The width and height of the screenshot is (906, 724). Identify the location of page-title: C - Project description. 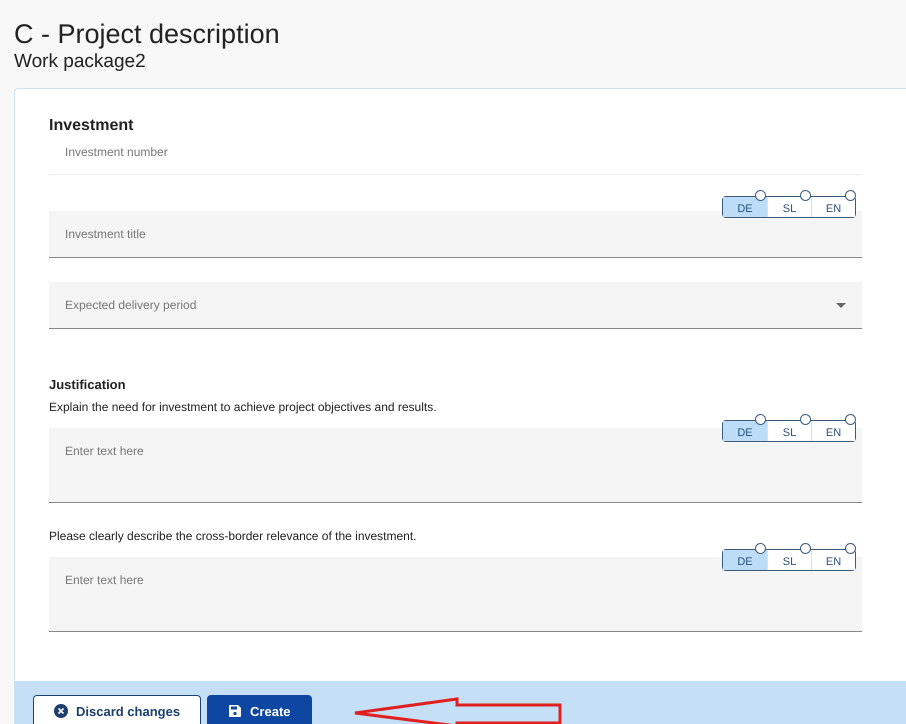
(147, 34).